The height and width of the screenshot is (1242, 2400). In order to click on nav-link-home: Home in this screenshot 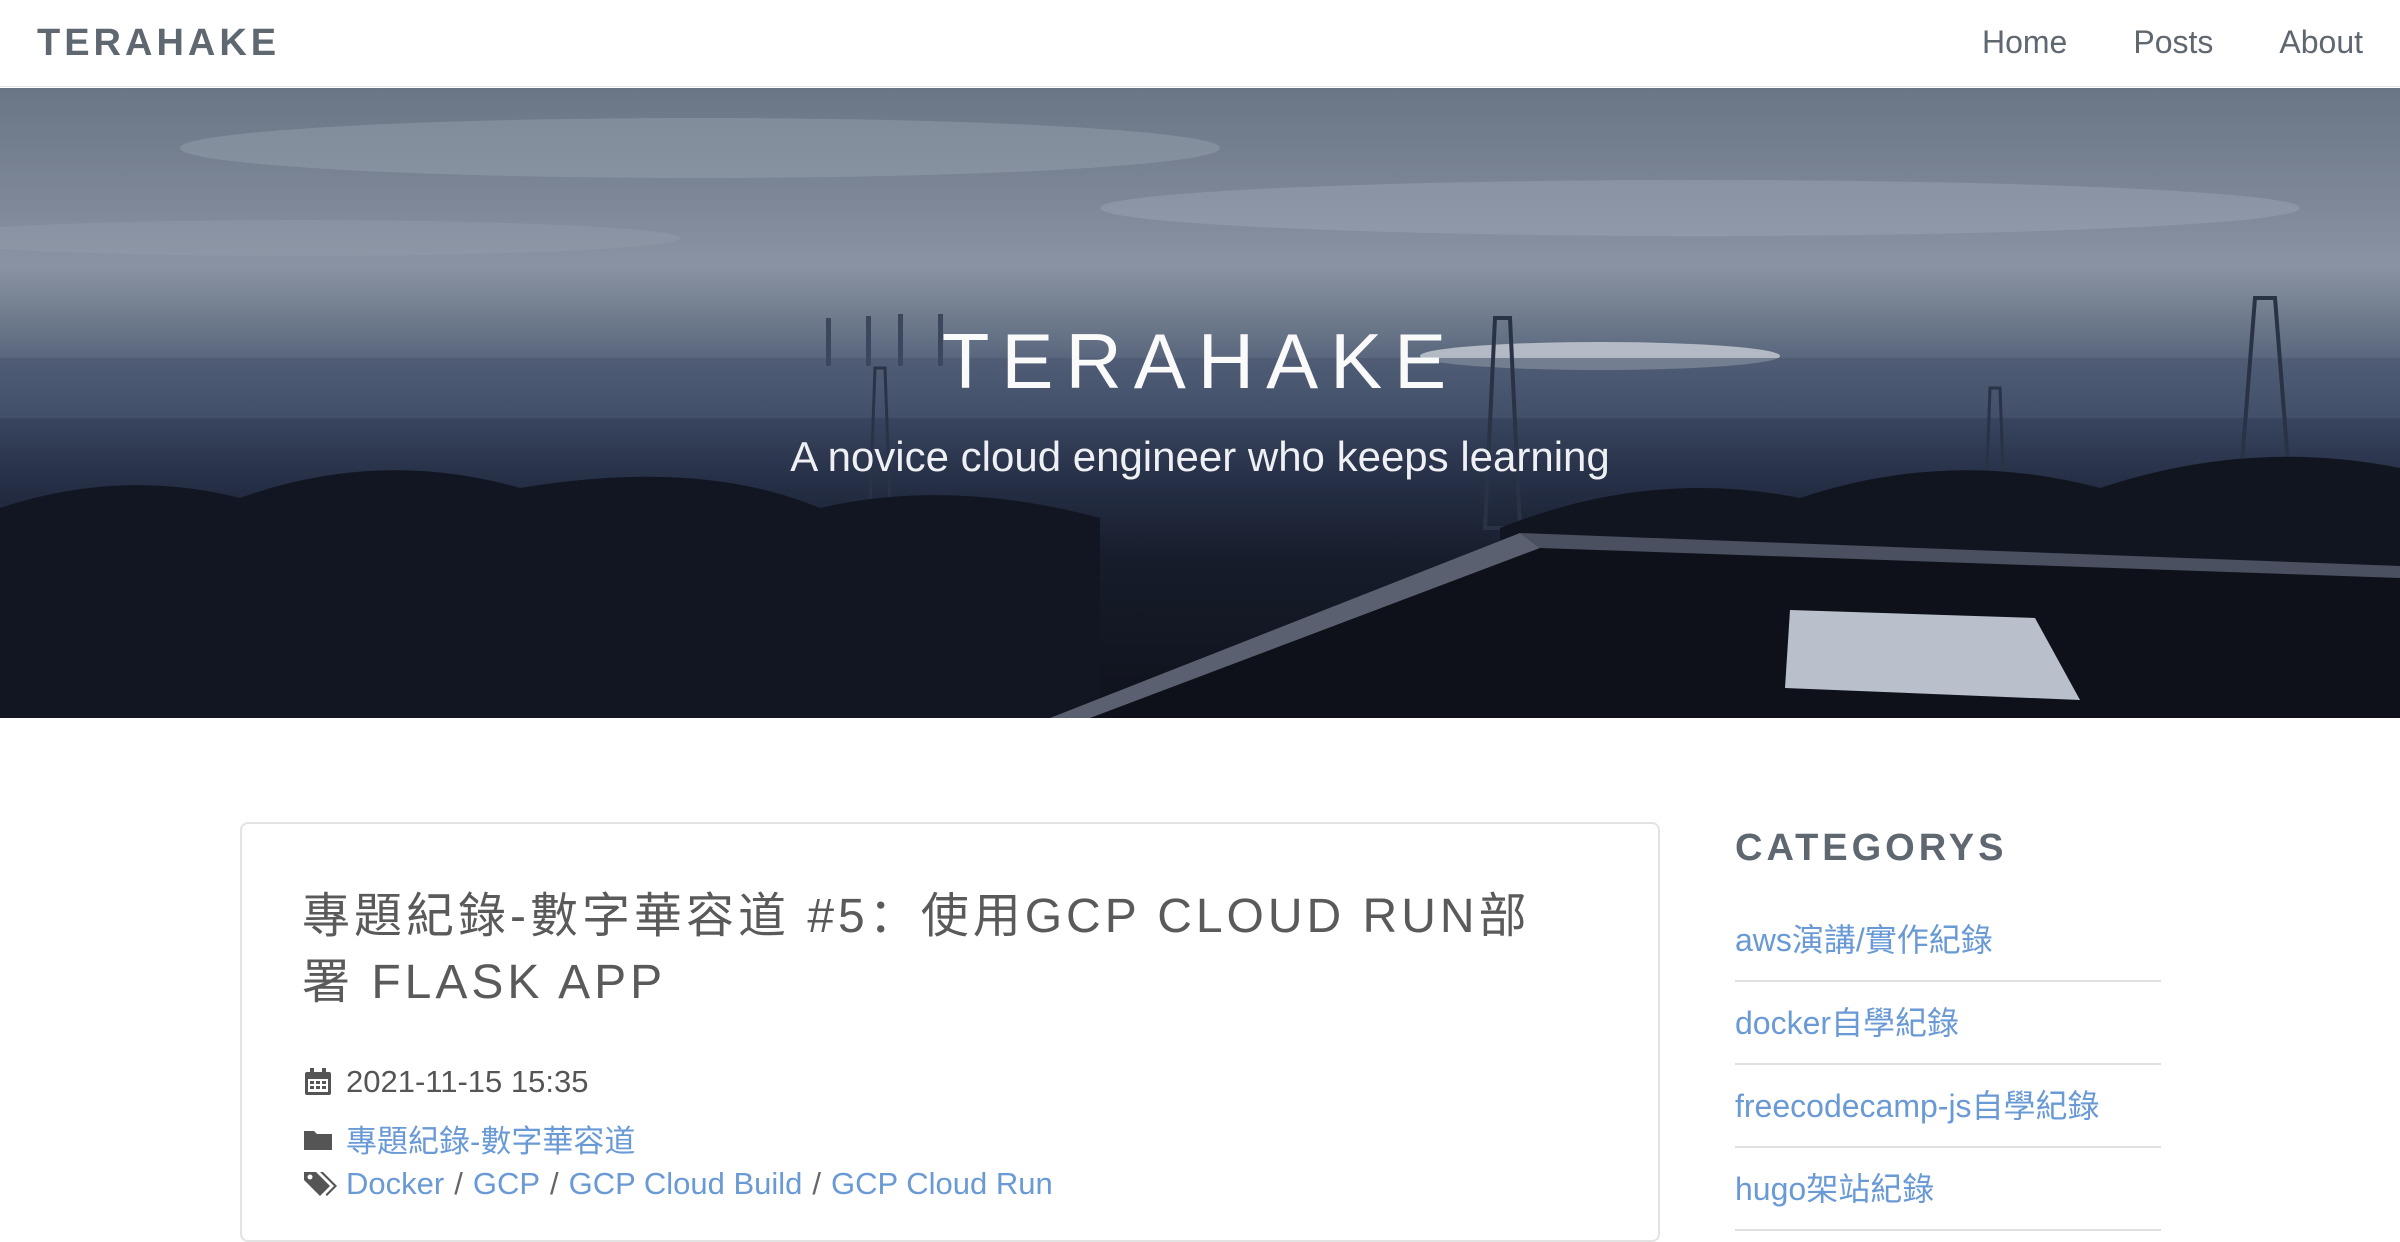, I will do `click(2024, 42)`.